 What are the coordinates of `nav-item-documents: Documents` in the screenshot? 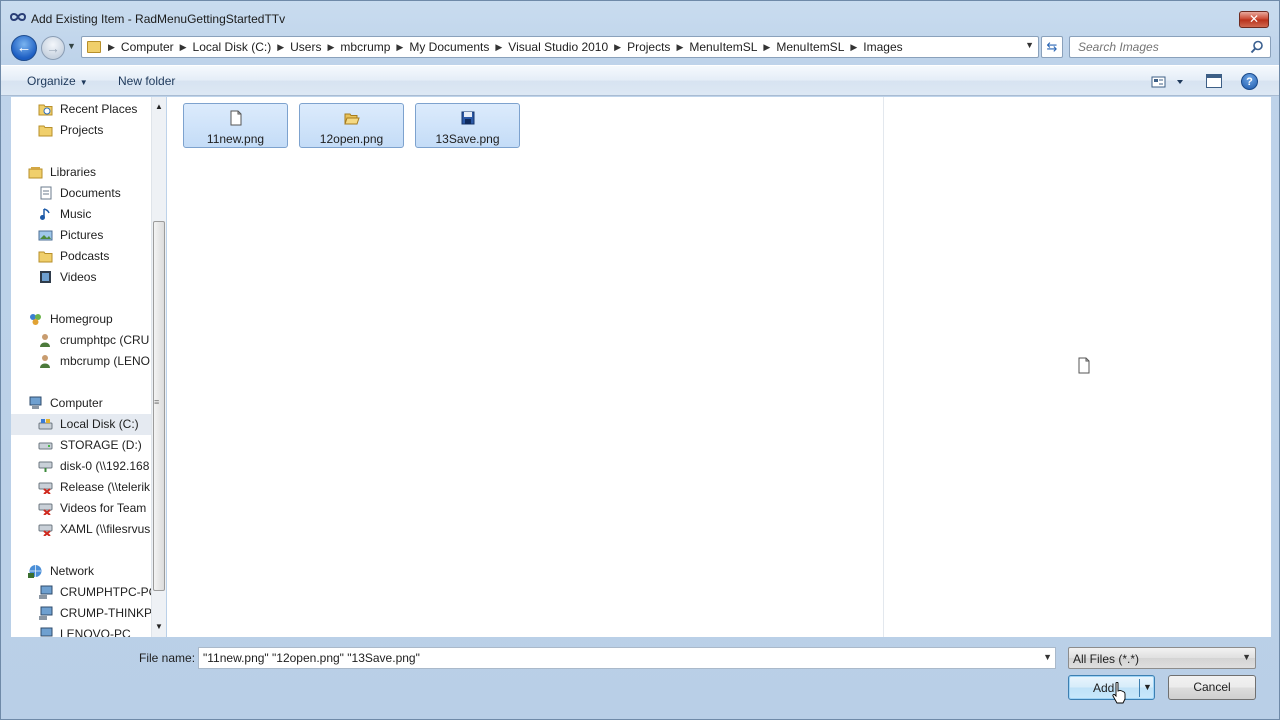 It's located at (81, 193).